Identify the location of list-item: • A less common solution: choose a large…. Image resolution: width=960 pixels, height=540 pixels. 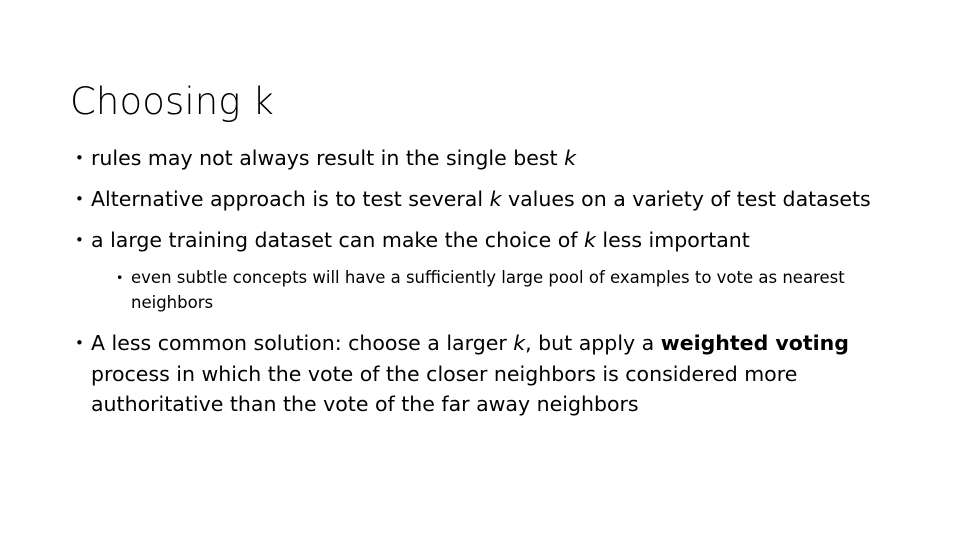
(485, 374).